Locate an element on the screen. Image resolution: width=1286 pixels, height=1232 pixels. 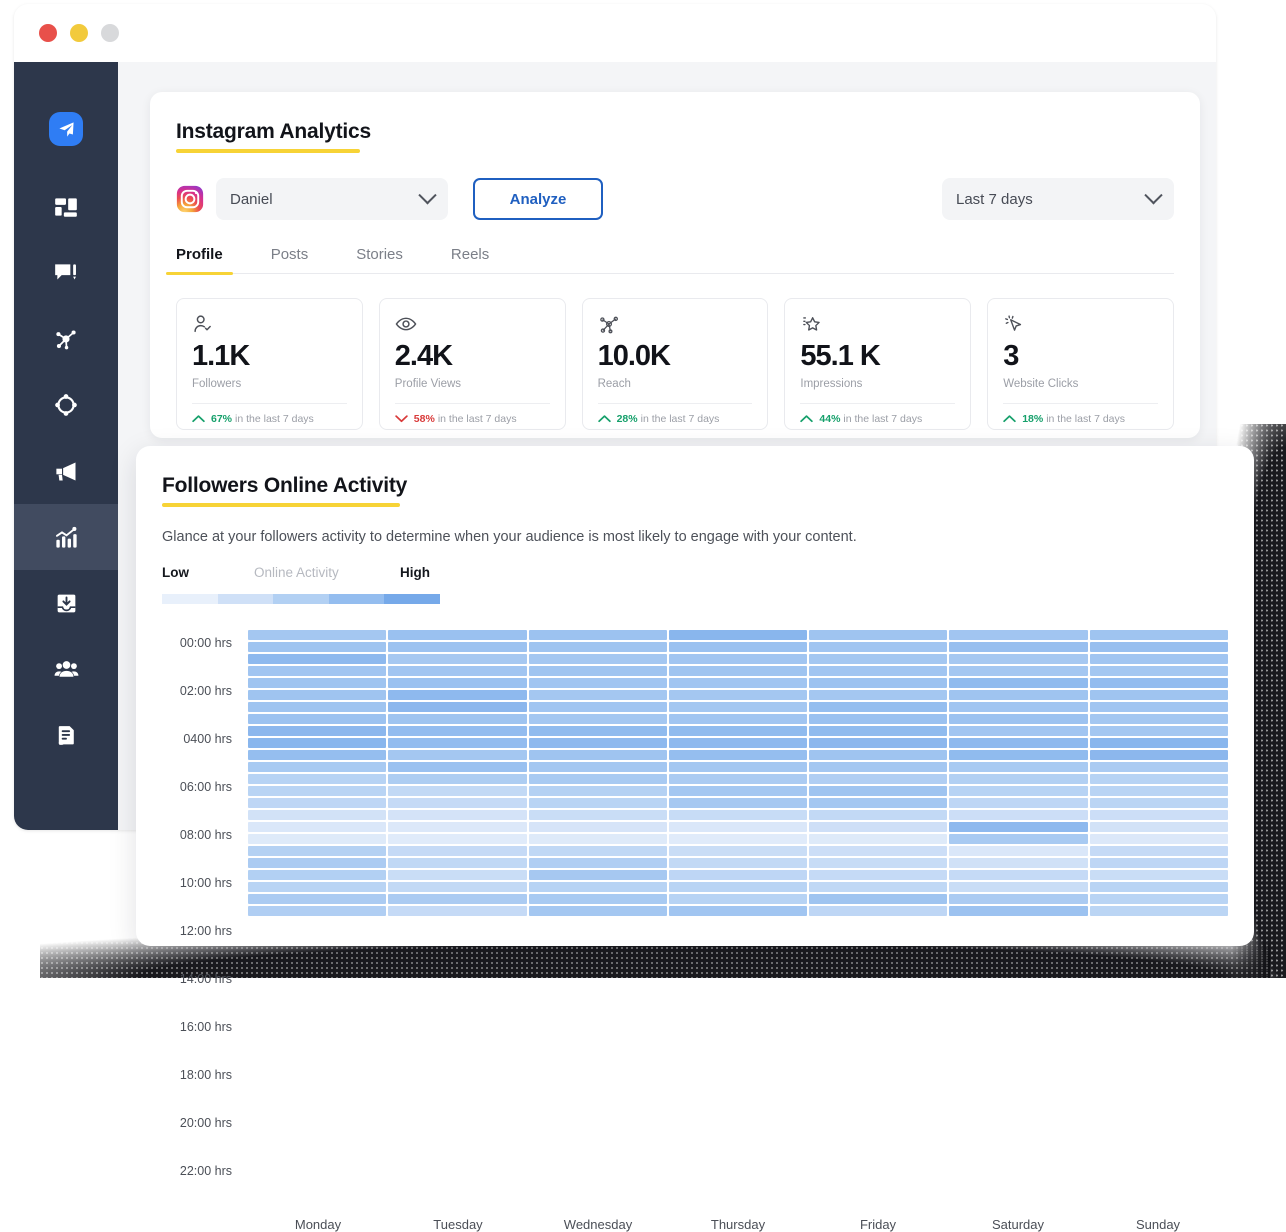
analyze-button: Analyze is located at coordinates (538, 199).